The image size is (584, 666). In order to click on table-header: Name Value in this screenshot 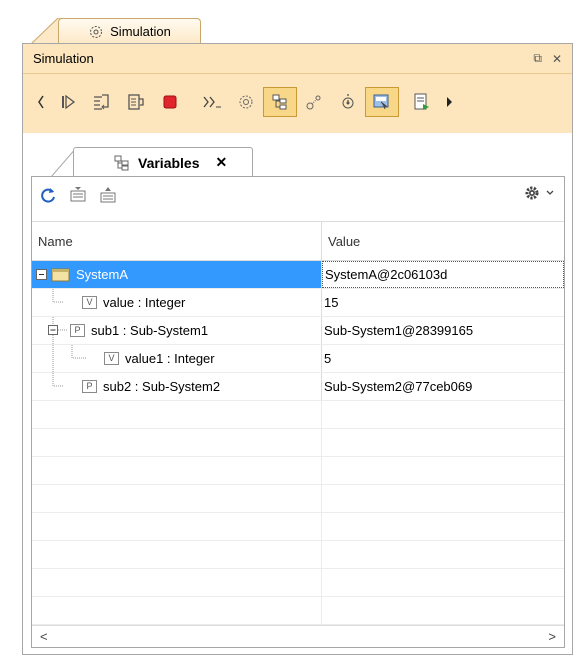, I will do `click(298, 241)`.